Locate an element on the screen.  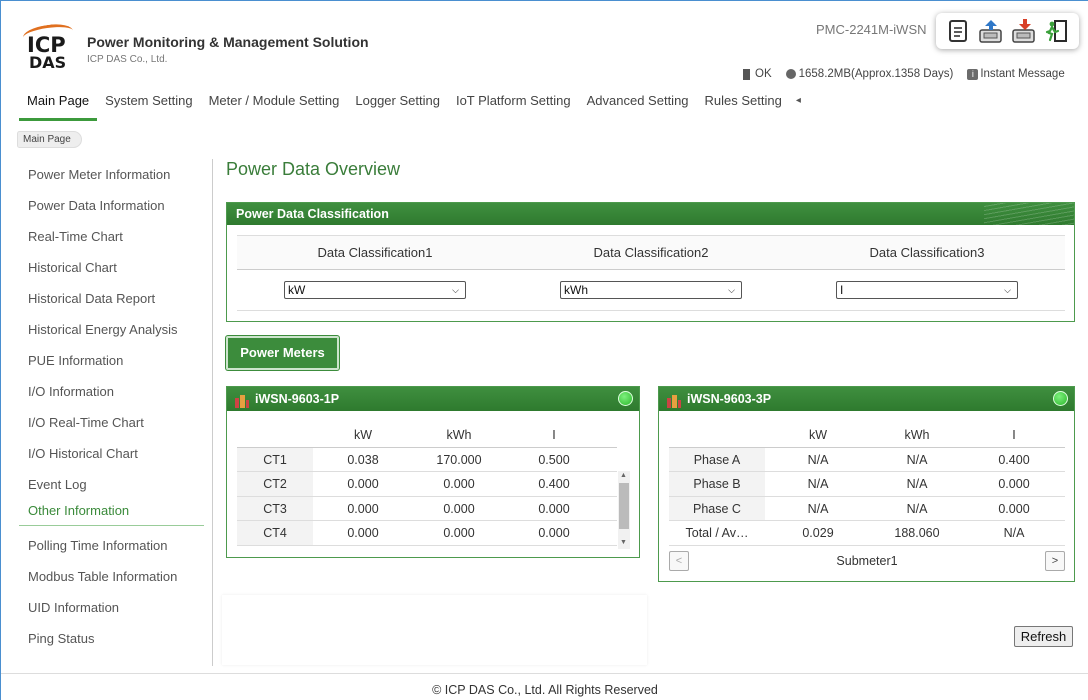
sidebar-item-io-historical-chart: I/O Historical Chart is located at coordinates (111, 453).